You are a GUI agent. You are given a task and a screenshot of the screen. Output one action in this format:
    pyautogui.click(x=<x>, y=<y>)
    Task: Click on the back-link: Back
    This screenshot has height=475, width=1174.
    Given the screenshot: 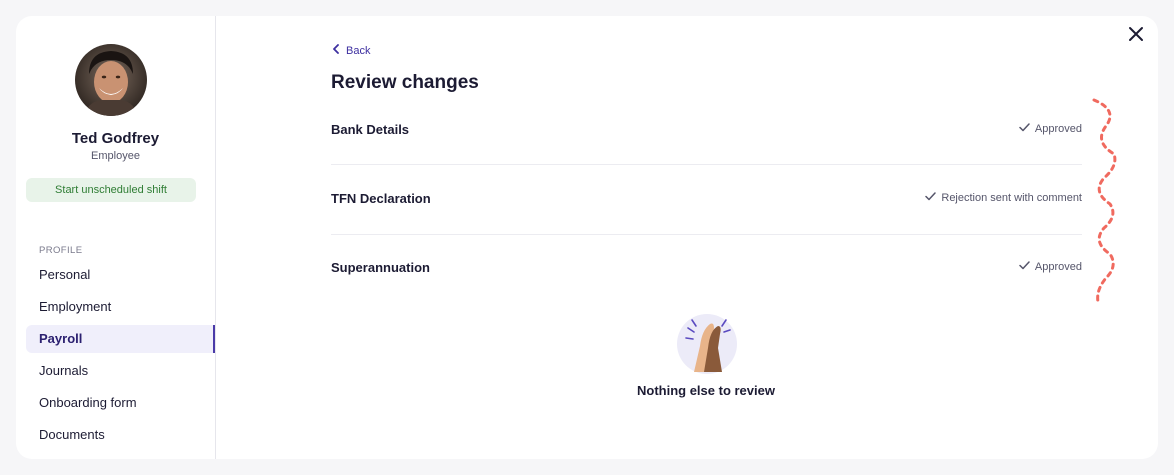 What is the action you would take?
    pyautogui.click(x=351, y=50)
    